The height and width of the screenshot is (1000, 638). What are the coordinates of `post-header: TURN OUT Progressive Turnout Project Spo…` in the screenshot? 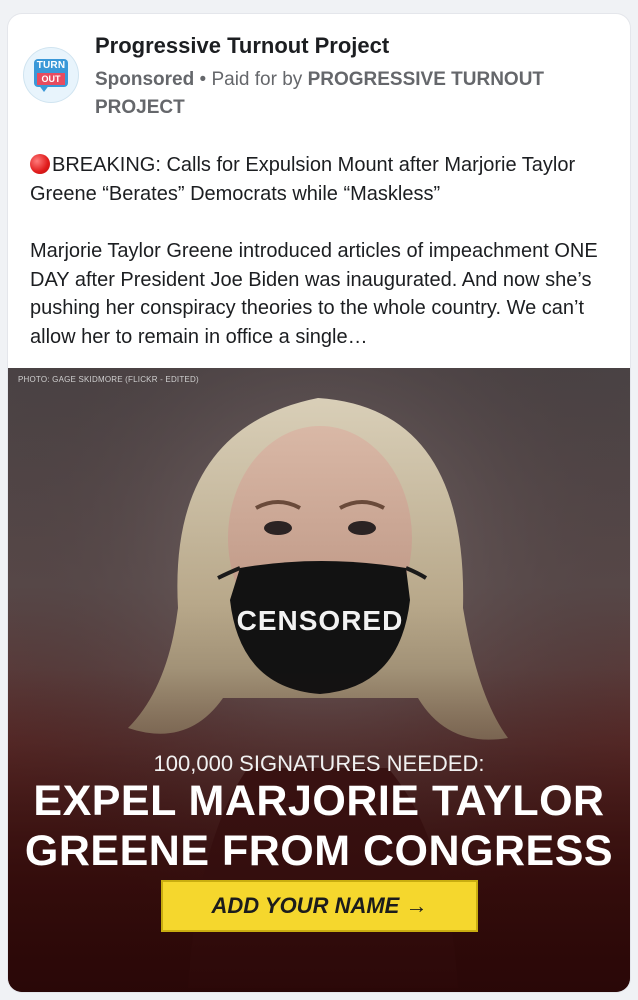 It's located at (319, 69).